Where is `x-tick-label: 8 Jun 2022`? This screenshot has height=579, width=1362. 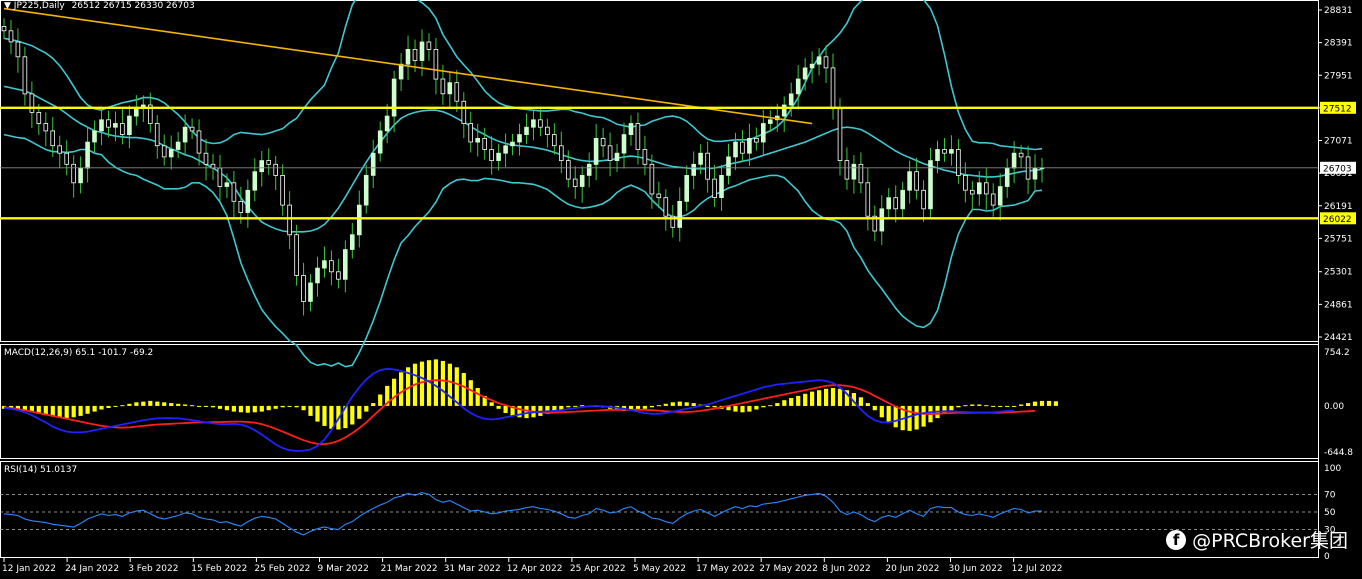
x-tick-label: 8 Jun 2022 is located at coordinates (846, 569).